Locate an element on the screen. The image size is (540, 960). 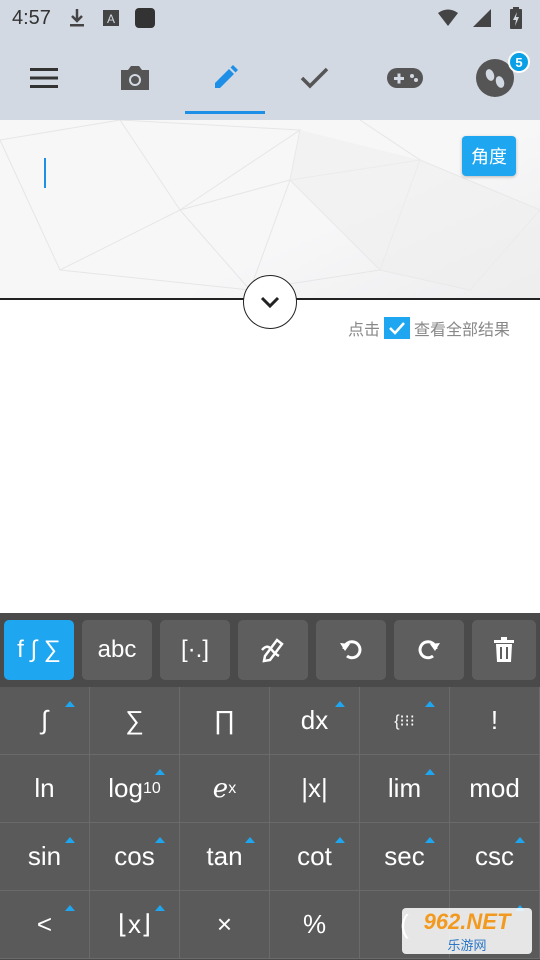
angle-mode-button: 角度 is located at coordinates (489, 156).